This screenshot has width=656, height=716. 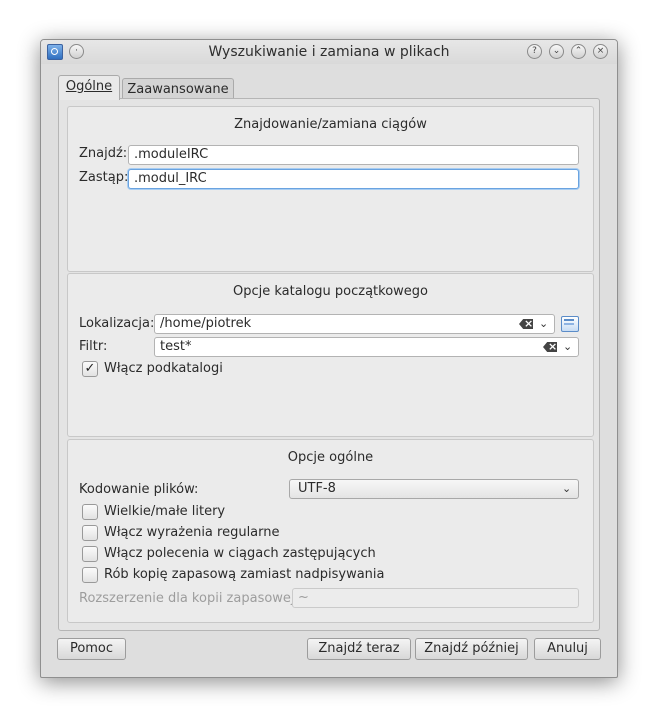 What do you see at coordinates (206, 323) in the screenshot?
I see `location-value: /home/piotrek` at bounding box center [206, 323].